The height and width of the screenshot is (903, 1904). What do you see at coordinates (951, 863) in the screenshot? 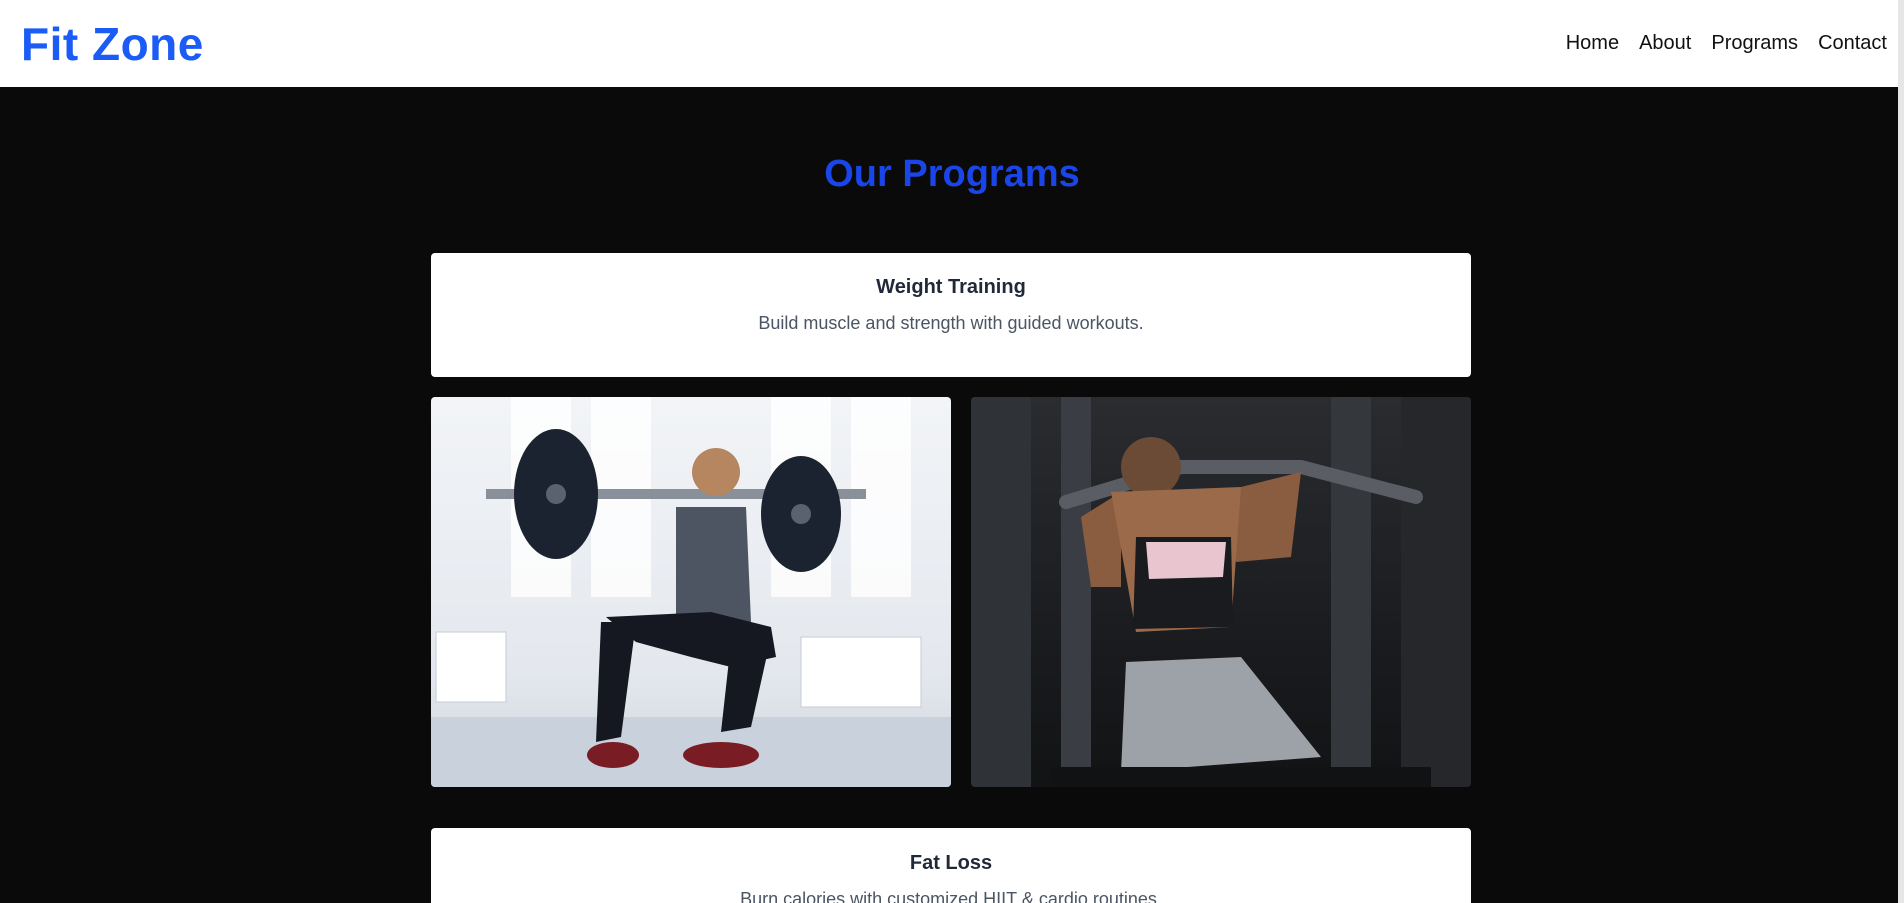
I see `program-title: Fat Loss` at bounding box center [951, 863].